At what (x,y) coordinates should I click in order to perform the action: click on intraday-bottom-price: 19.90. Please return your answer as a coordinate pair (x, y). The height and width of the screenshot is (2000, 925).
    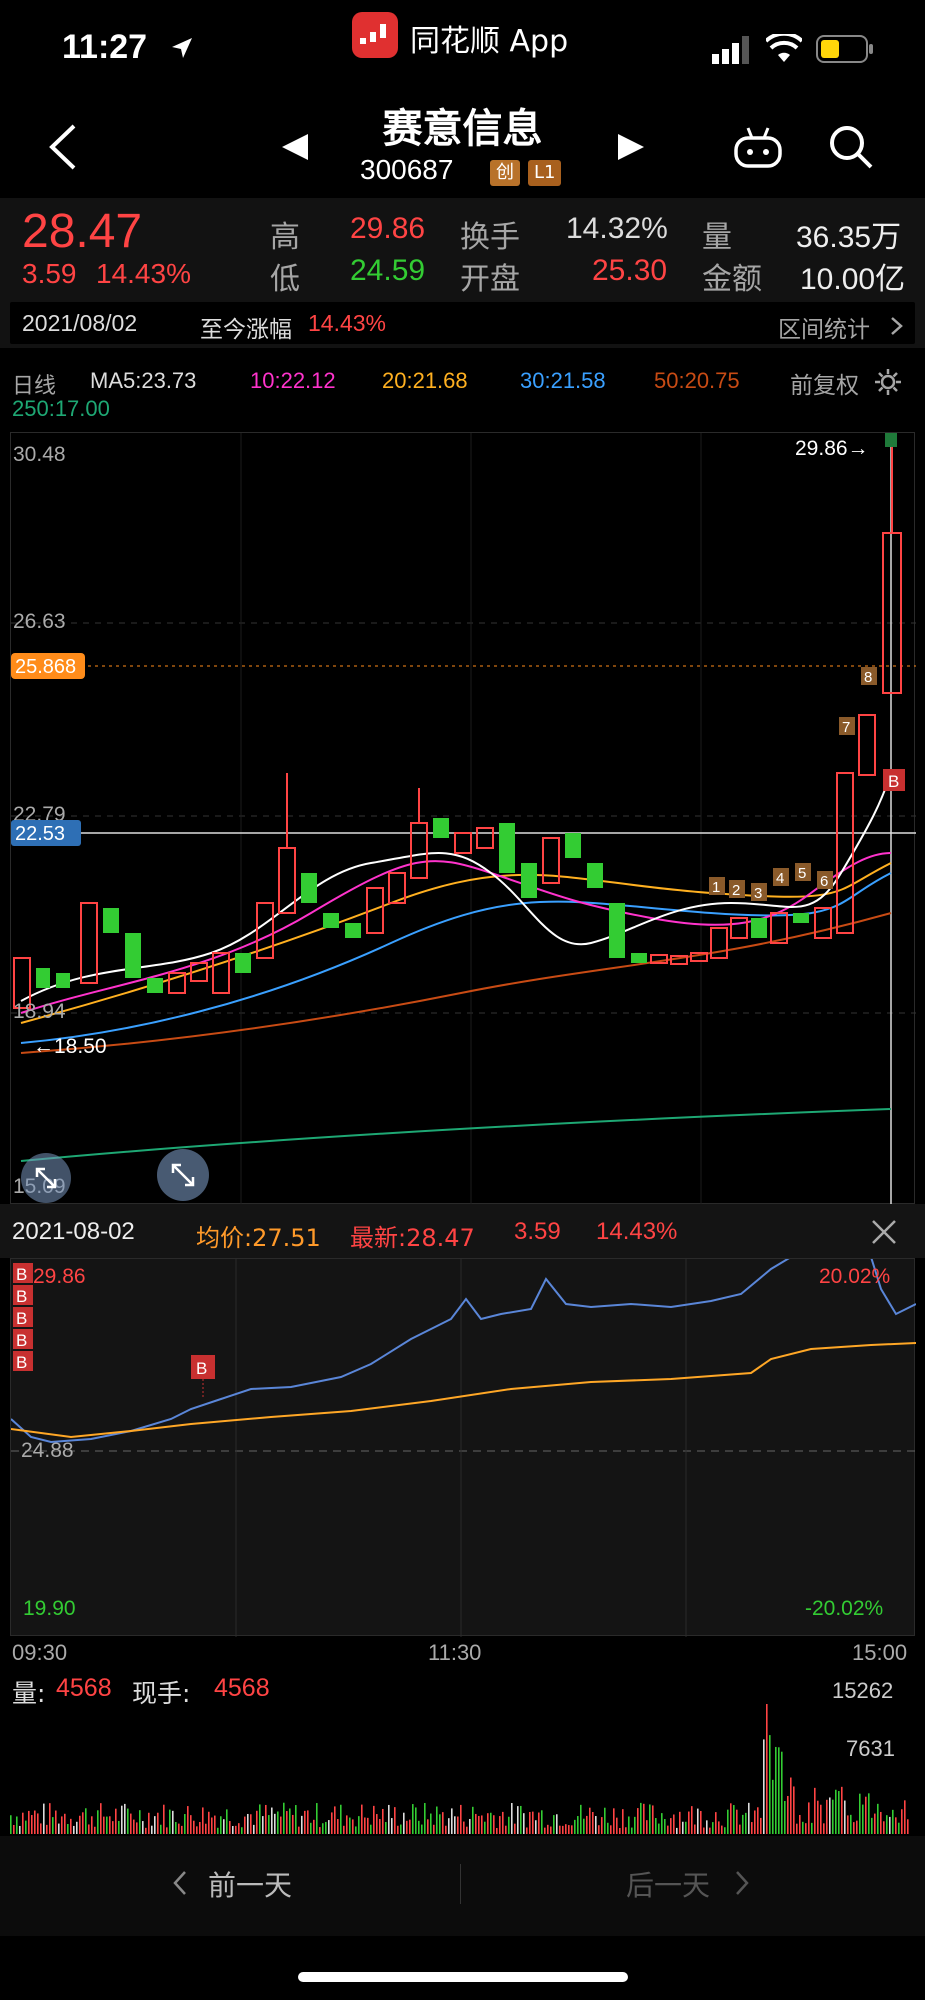
    Looking at the image, I should click on (49, 1608).